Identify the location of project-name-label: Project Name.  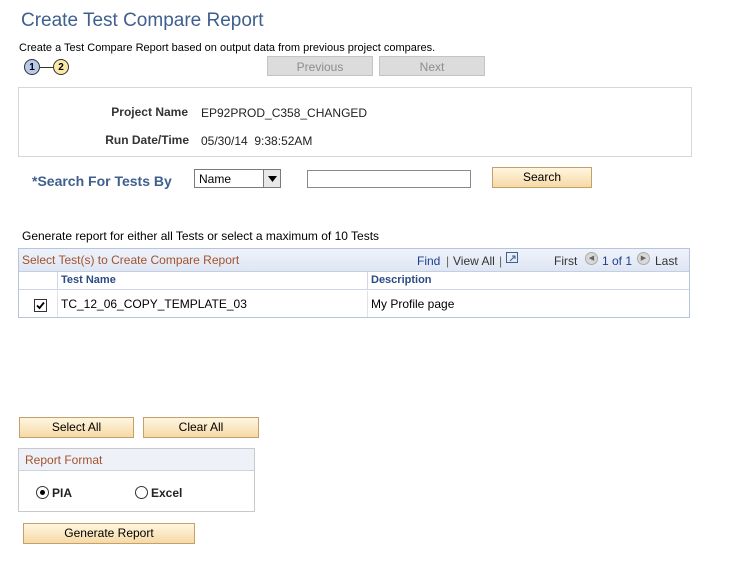
(149, 112).